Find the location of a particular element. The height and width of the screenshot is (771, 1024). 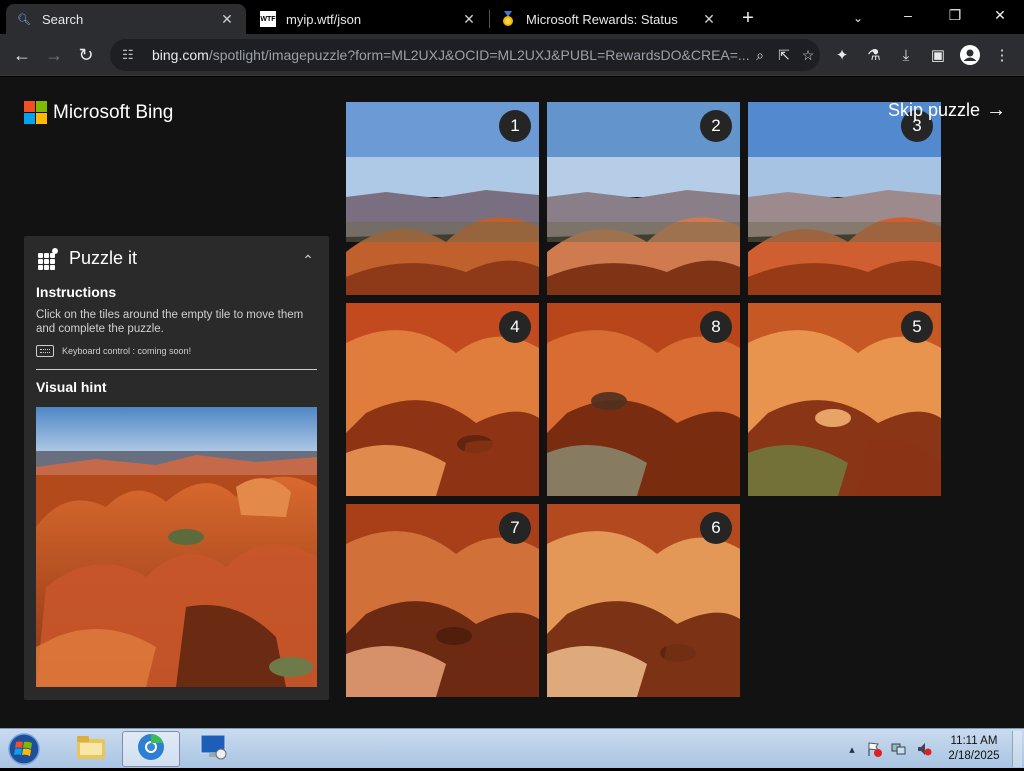

remote-desktop-icon is located at coordinates (213, 749).